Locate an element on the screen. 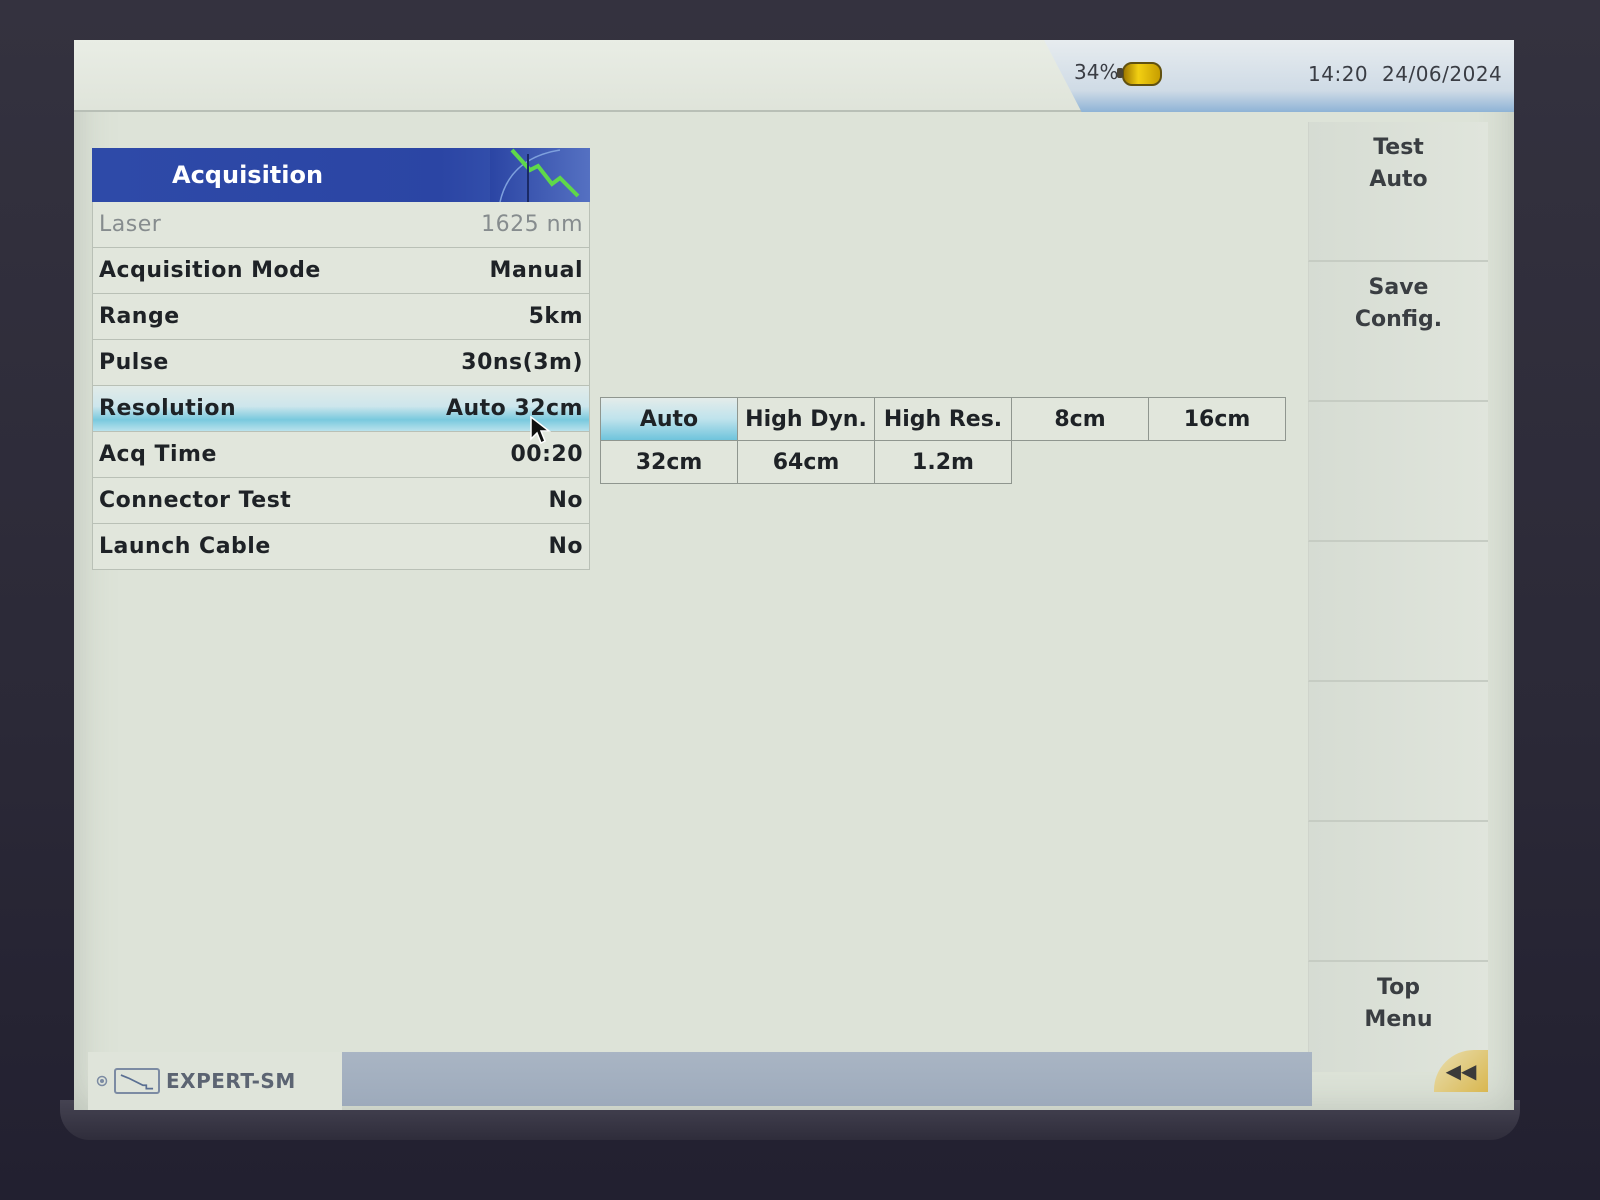 The height and width of the screenshot is (1200, 1600). row-acquisition-mode: Acquisition Mode Manual is located at coordinates (341, 271).